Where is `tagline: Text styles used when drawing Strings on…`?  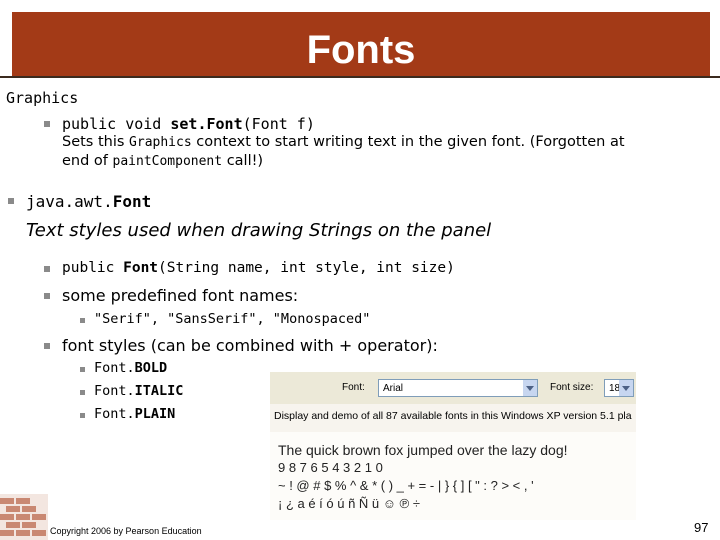 tagline: Text styles used when drawing Strings on… is located at coordinates (259, 230).